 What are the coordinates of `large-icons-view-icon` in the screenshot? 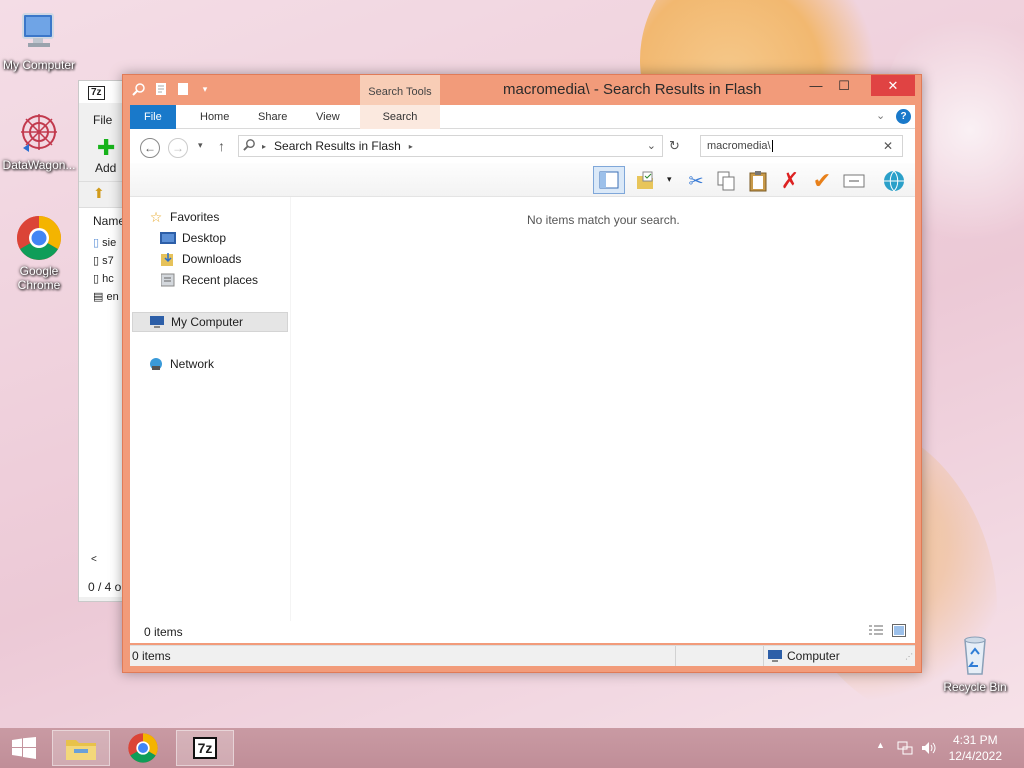 It's located at (899, 632).